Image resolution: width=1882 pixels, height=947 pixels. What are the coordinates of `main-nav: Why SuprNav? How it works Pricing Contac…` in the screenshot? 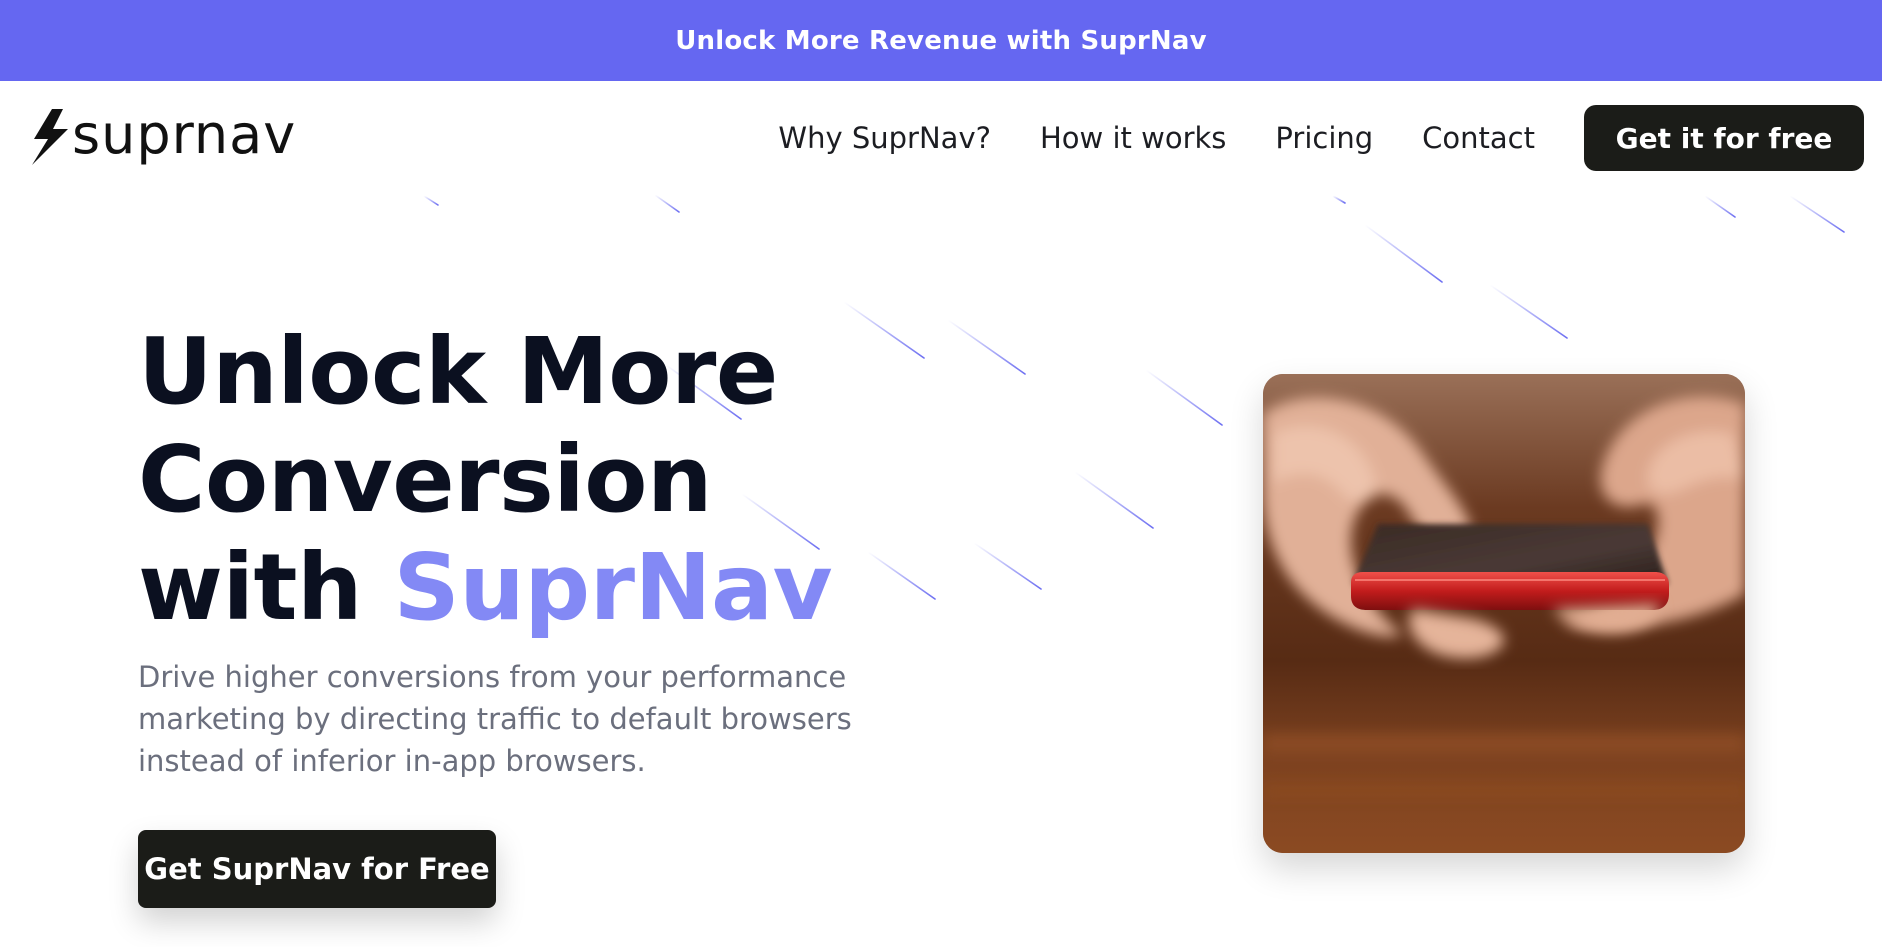 It's located at (1321, 138).